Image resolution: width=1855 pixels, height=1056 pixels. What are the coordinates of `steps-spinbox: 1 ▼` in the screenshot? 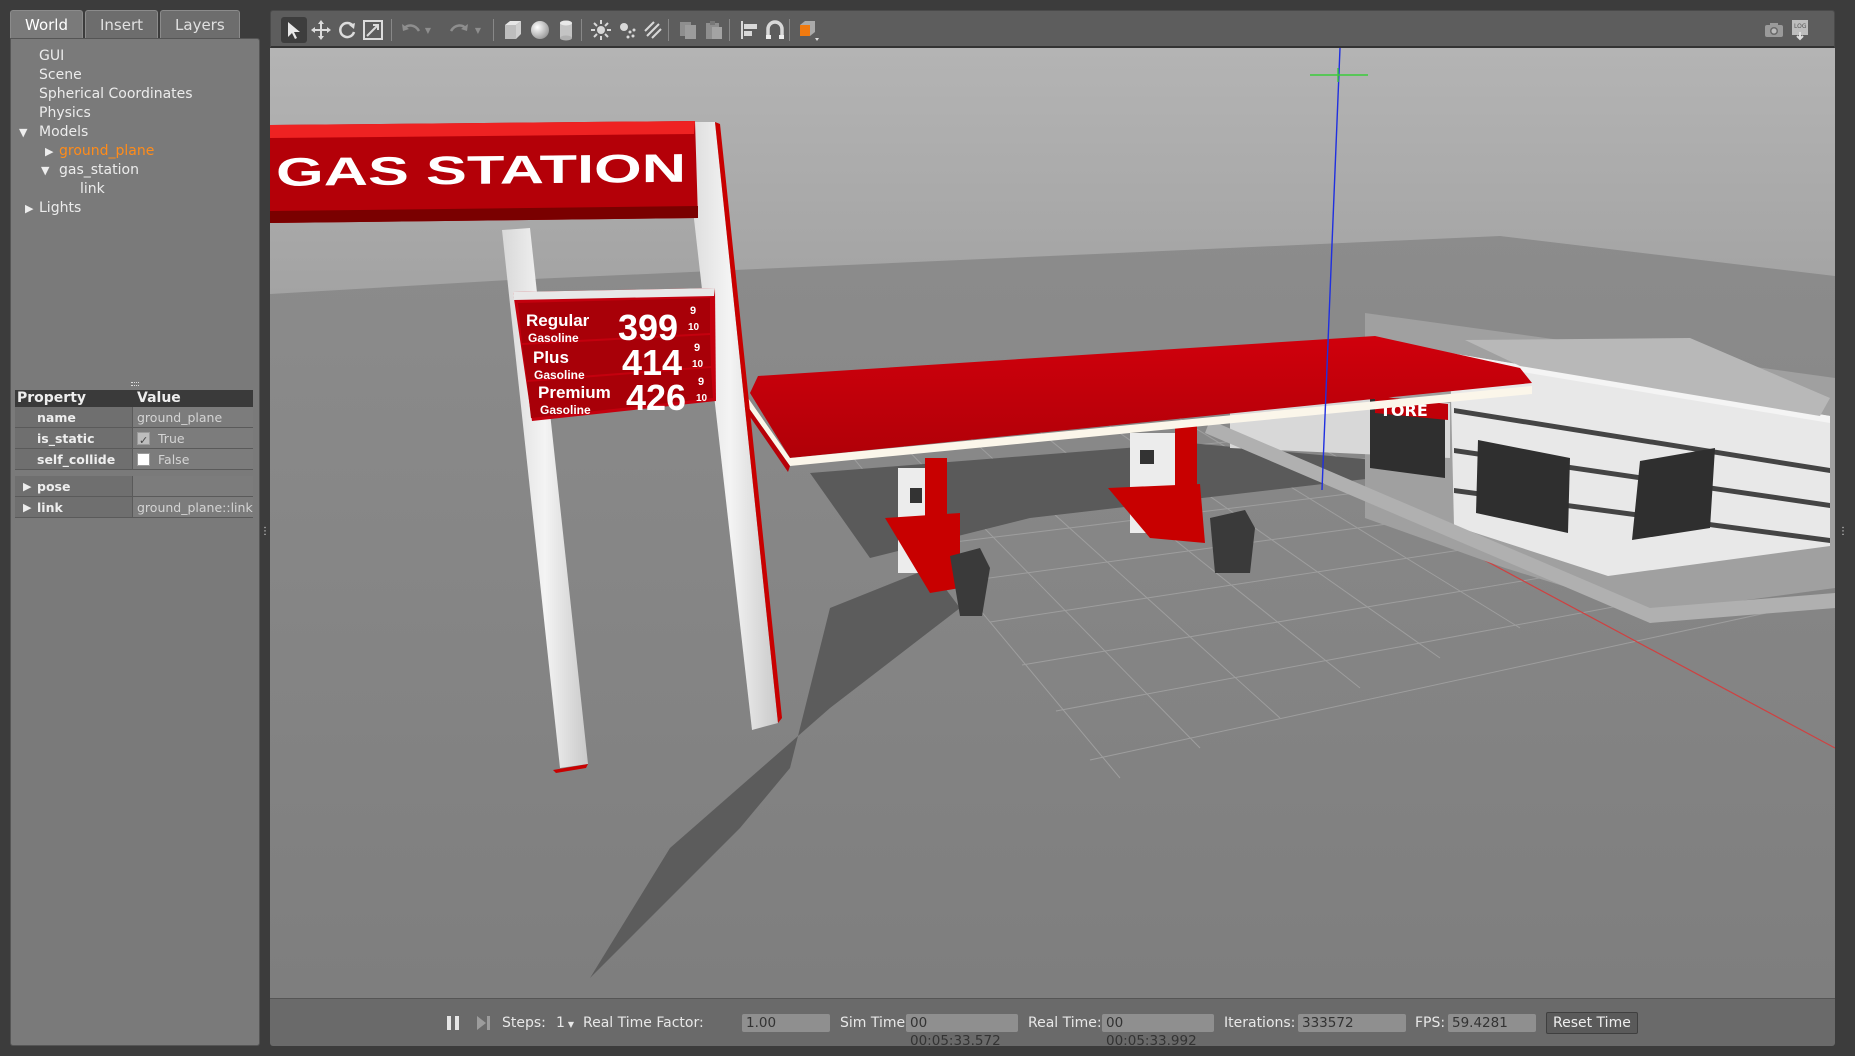 It's located at (565, 1024).